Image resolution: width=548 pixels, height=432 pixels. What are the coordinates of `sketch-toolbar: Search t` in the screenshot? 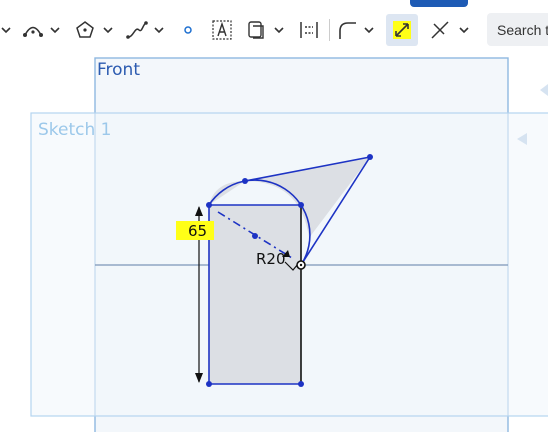 It's located at (274, 25).